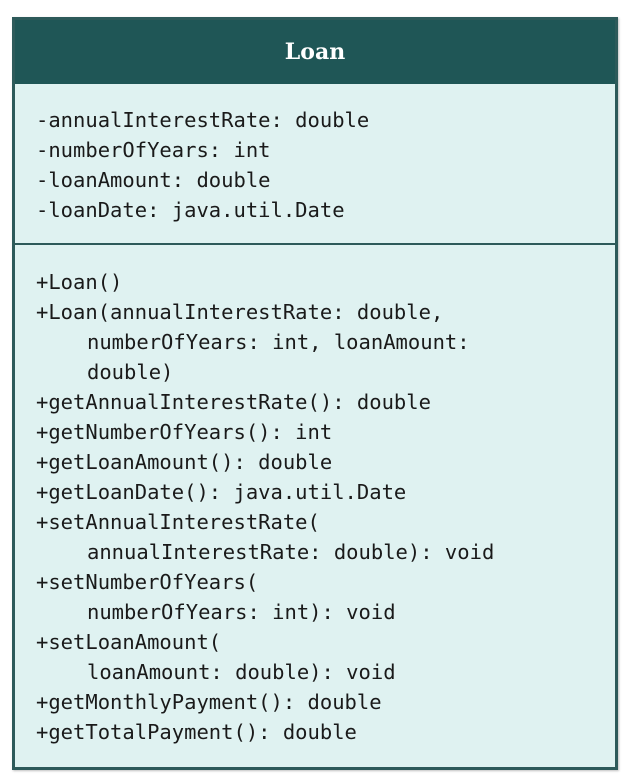 This screenshot has height=781, width=627. Describe the element at coordinates (196, 732) in the screenshot. I see `operation-get-total-payment: +getTotalPayment(): double` at that location.